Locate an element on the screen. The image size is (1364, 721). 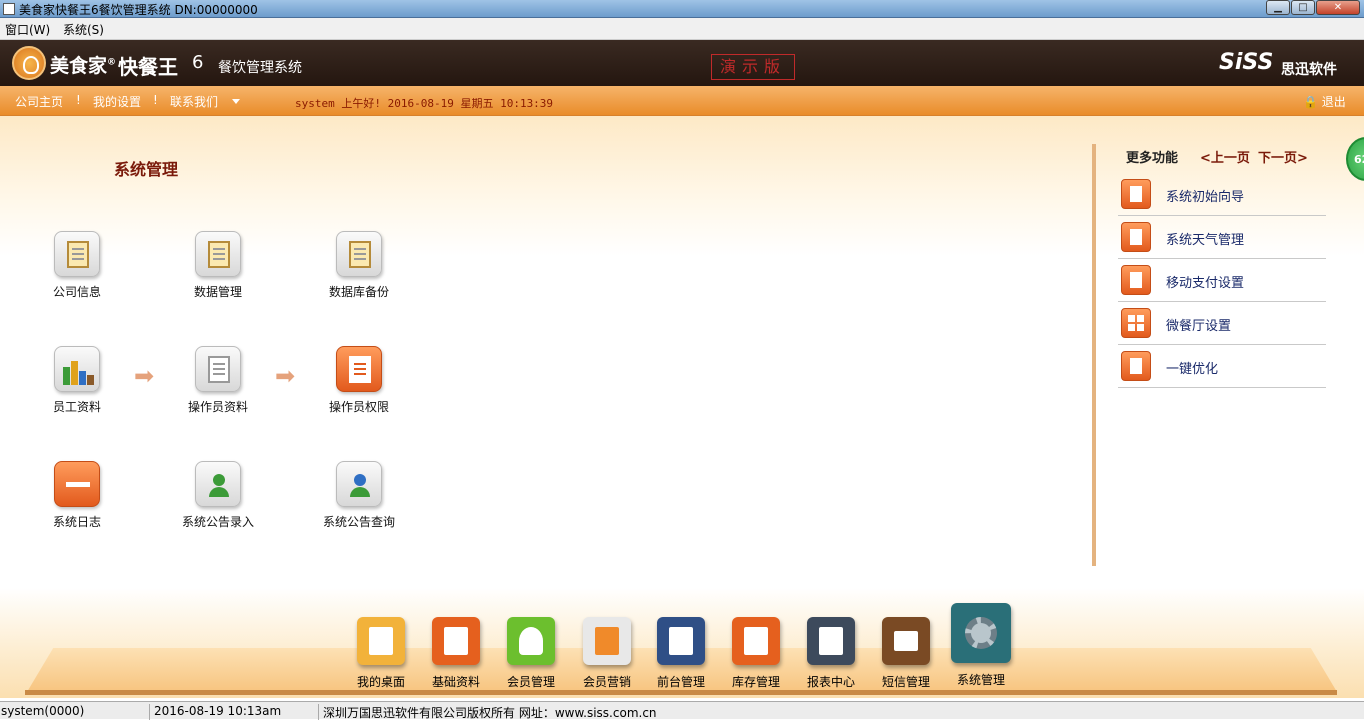
dock-inventory-management: 库存管理 is located at coordinates (756, 653).